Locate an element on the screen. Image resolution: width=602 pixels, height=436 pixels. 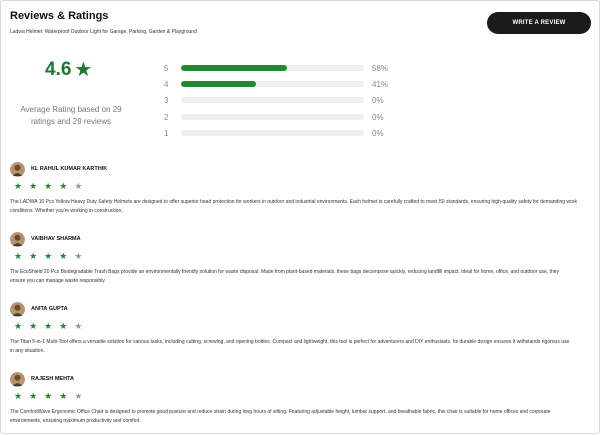
reviewer-name: KL RAHUL KUMAR KARTHIK is located at coordinates (69, 169).